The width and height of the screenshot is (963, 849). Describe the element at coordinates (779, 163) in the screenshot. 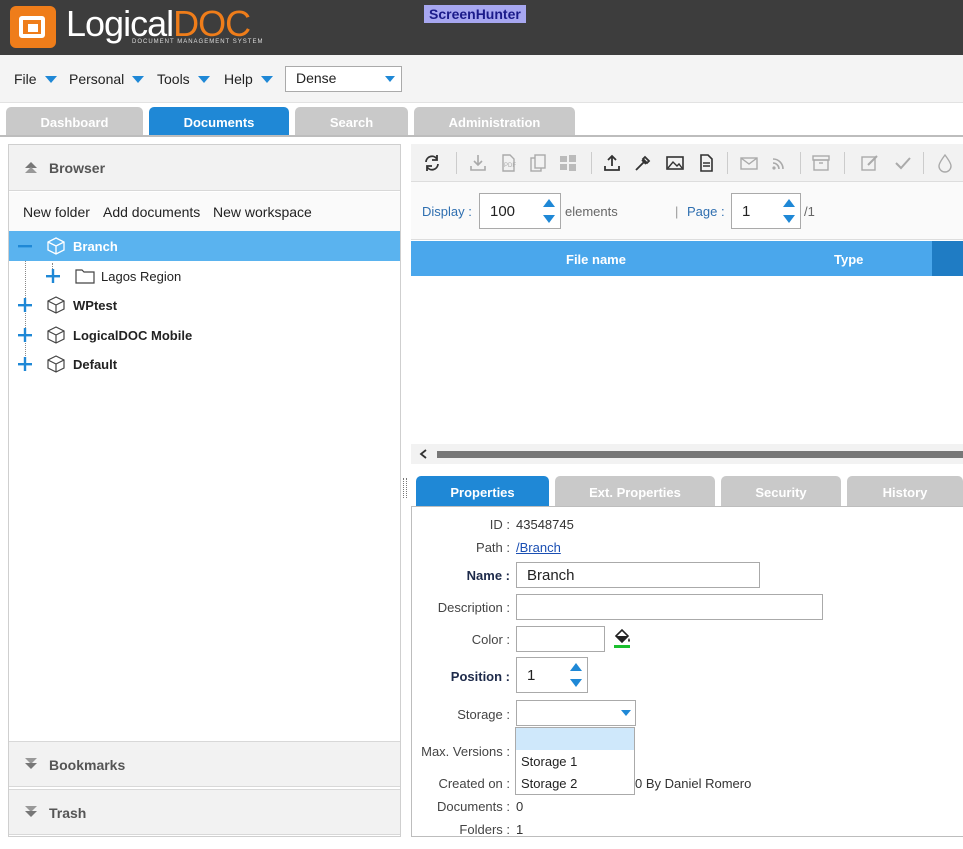

I see `rss-icon` at that location.